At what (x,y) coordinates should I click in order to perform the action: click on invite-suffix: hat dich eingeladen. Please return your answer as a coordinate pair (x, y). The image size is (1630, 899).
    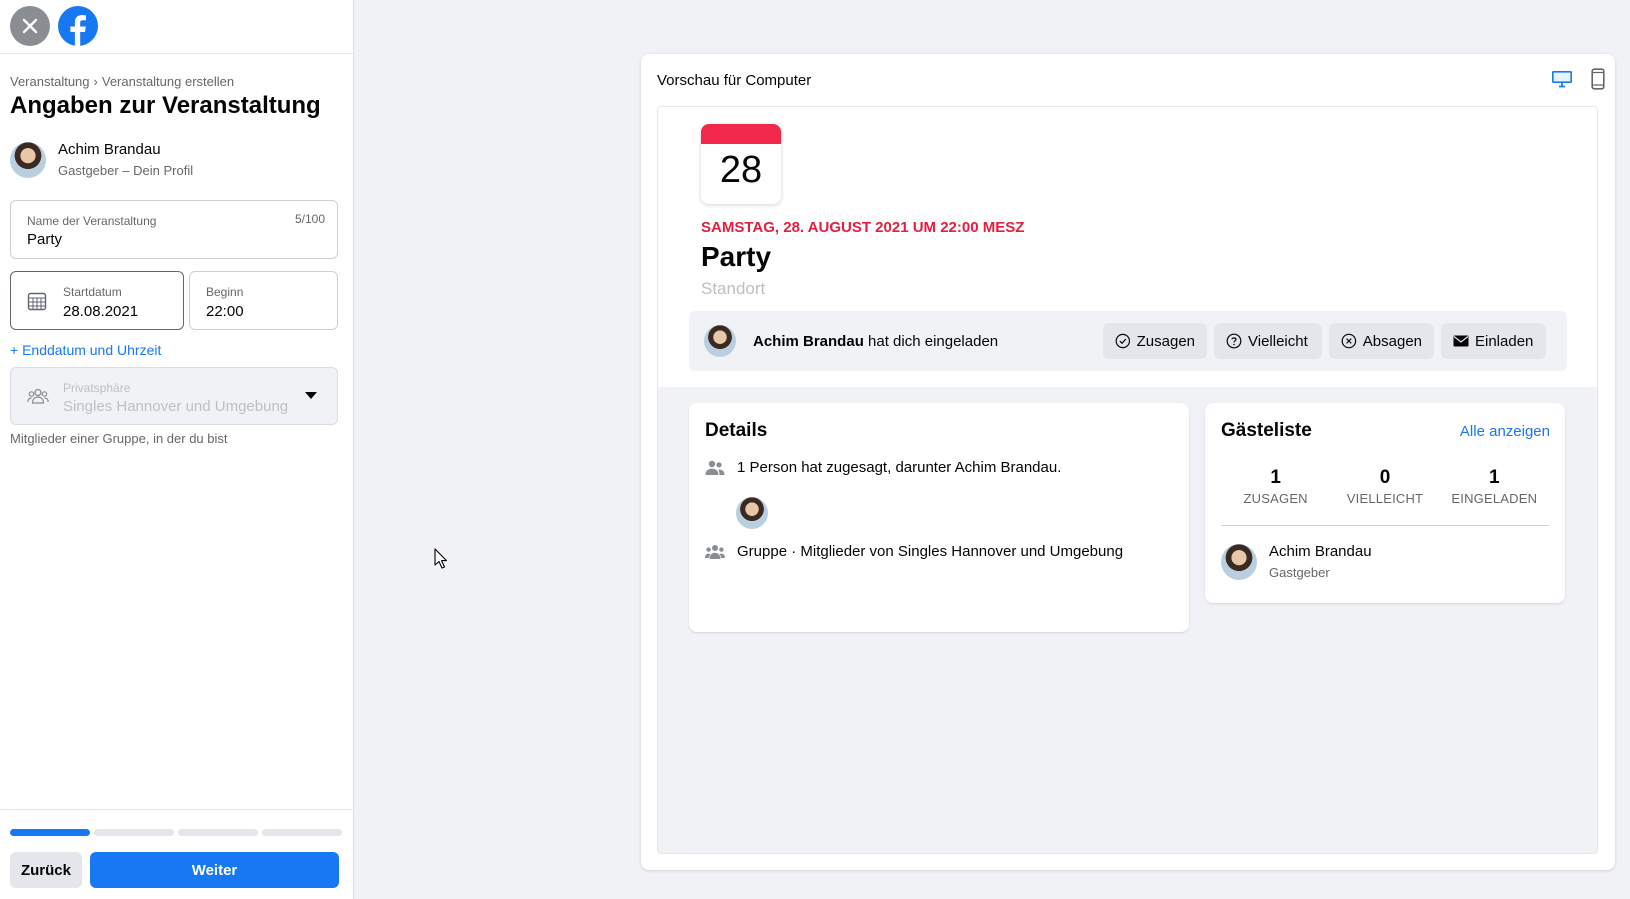
    Looking at the image, I should click on (933, 341).